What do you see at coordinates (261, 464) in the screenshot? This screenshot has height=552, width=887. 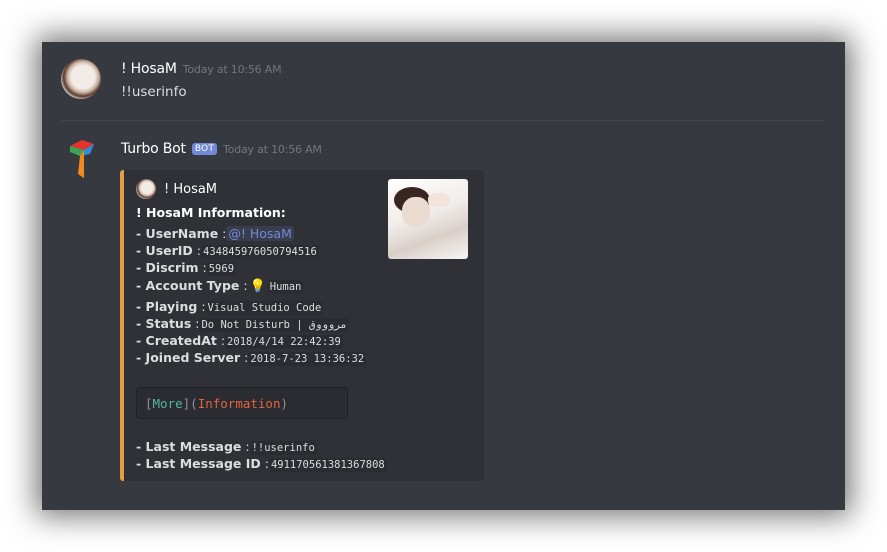 I see `field-last-message-id: - Last Message ID :491170561381367808` at bounding box center [261, 464].